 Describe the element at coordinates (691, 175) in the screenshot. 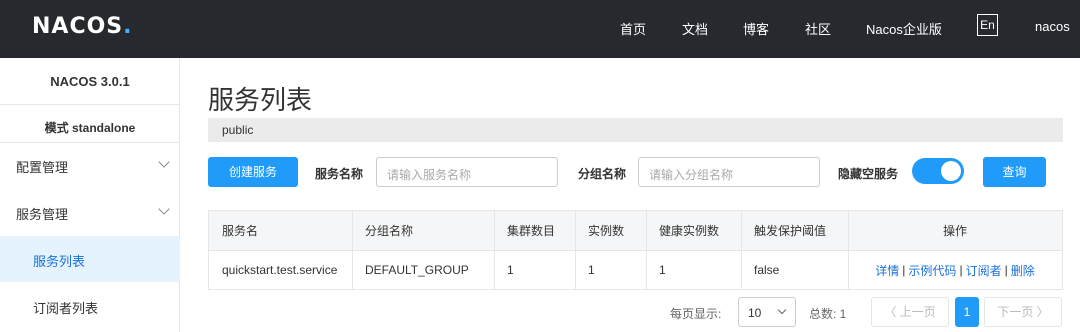

I see `group-name-placeholder: 请输入分组名称` at that location.